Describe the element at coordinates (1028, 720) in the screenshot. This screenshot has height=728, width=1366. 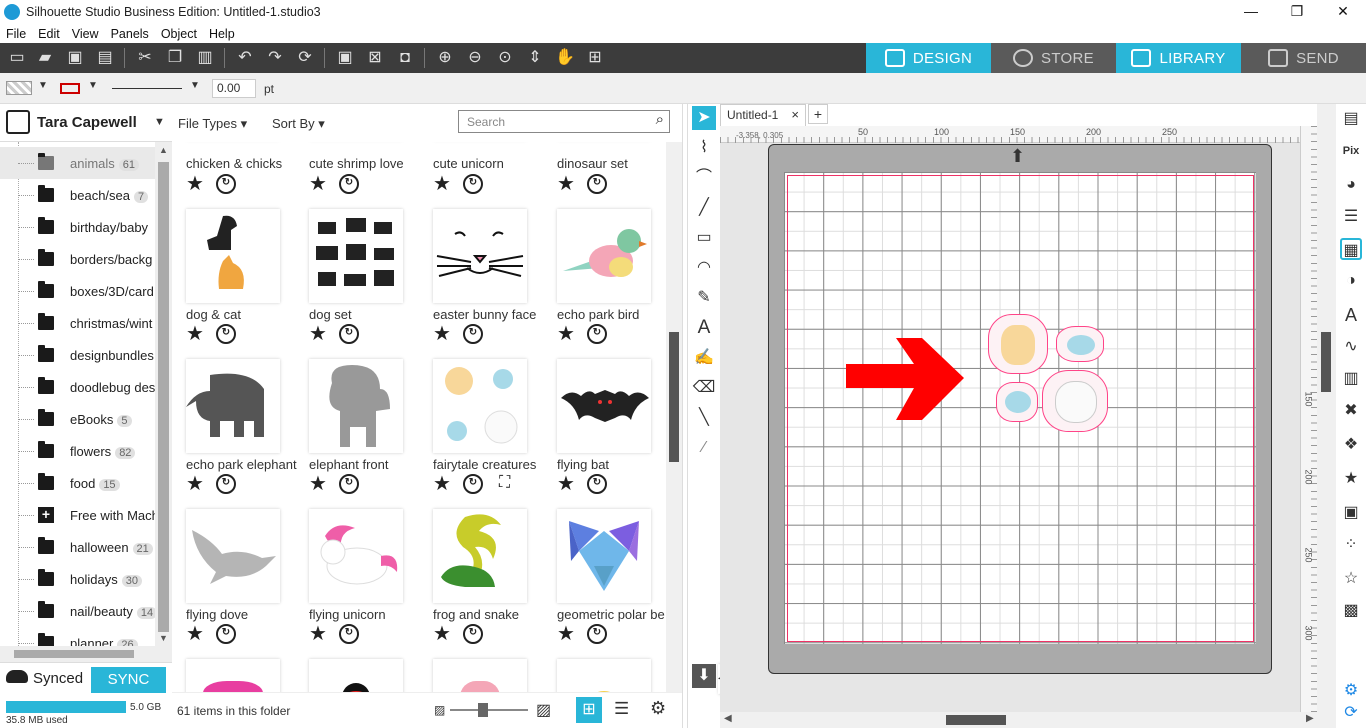
I see `canvas-hscrollbar: ◀ ▶` at that location.